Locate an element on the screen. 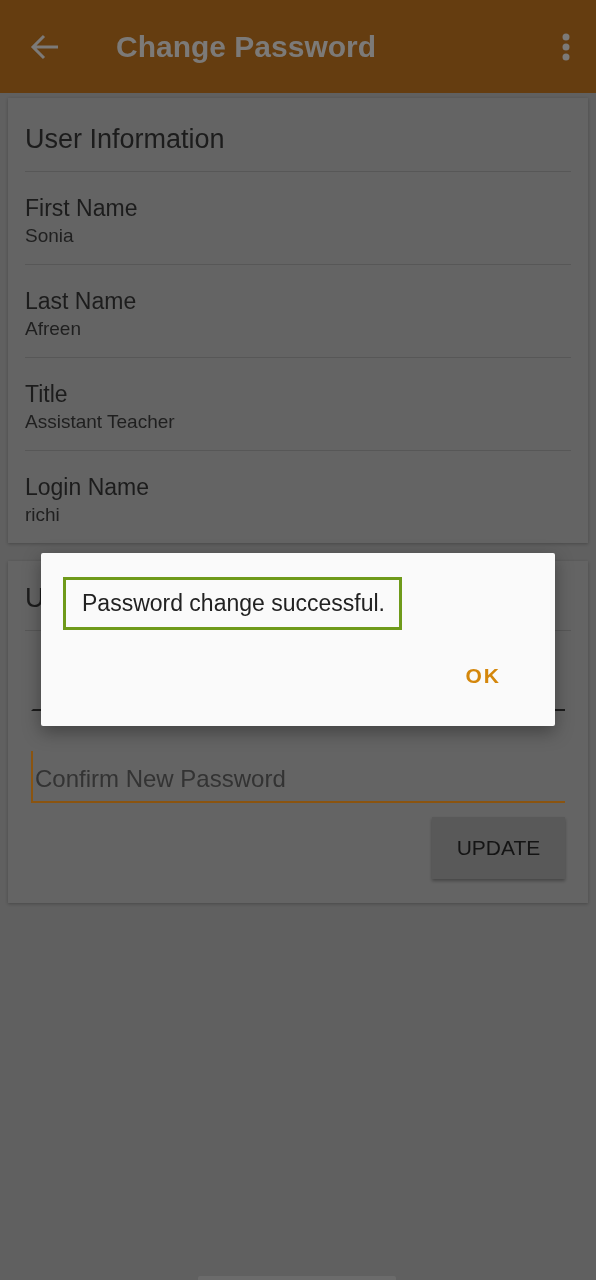 The height and width of the screenshot is (1280, 596). ok-button: OK is located at coordinates (483, 676).